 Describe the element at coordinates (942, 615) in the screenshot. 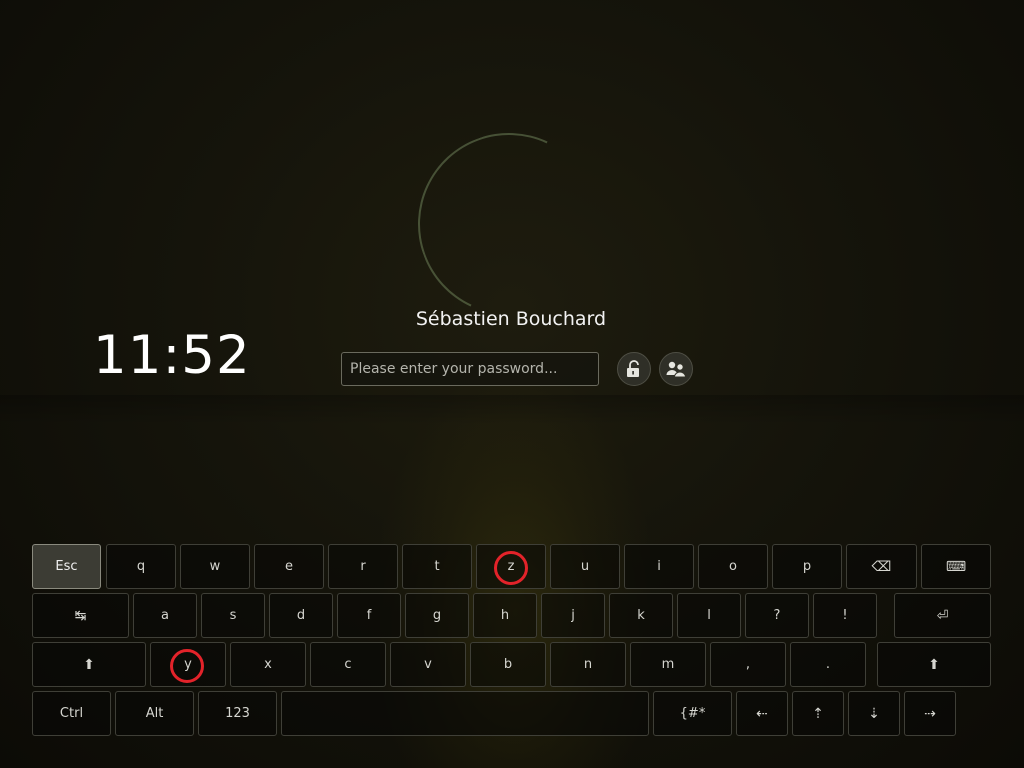

I see `key-enter: ⏎` at that location.